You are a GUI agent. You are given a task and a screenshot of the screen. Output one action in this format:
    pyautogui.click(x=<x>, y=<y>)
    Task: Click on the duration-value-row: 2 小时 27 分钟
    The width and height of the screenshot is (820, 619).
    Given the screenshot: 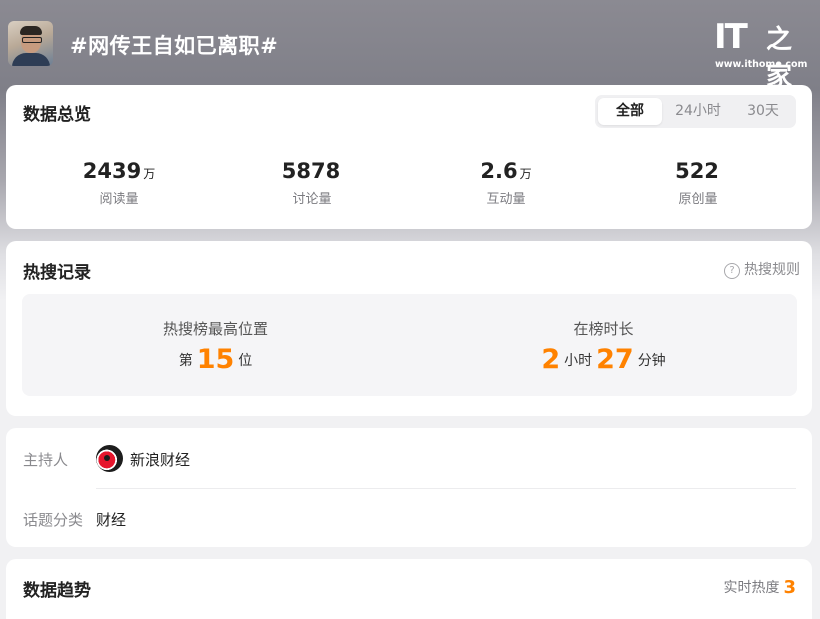 What is the action you would take?
    pyautogui.click(x=603, y=359)
    